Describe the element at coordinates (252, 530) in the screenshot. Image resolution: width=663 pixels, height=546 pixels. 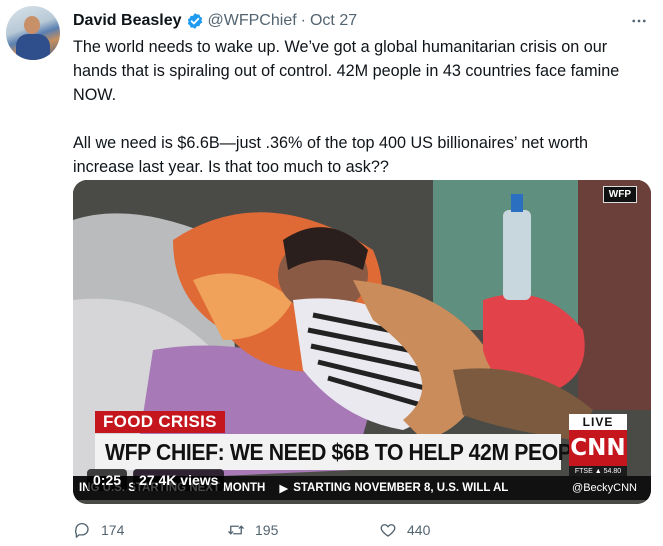
I see `retweet-button: 195` at that location.